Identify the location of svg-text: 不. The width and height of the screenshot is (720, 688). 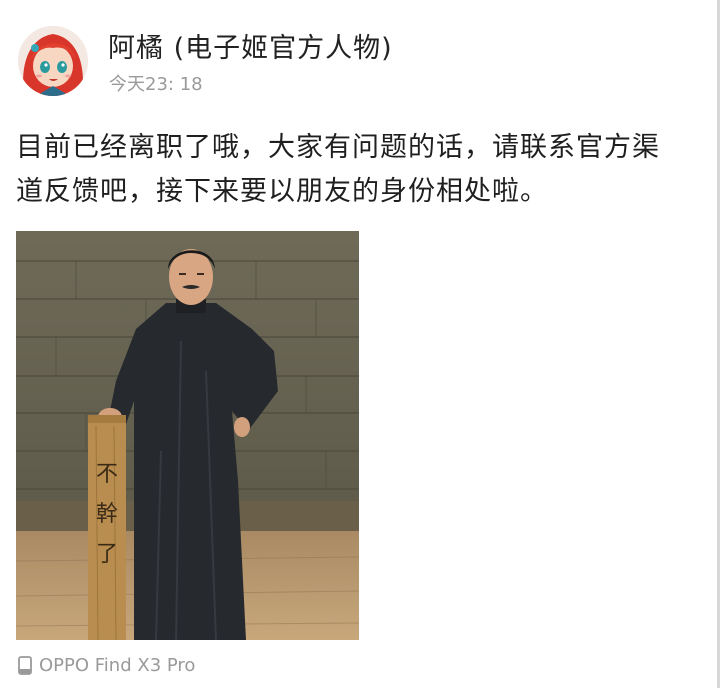
(107, 474).